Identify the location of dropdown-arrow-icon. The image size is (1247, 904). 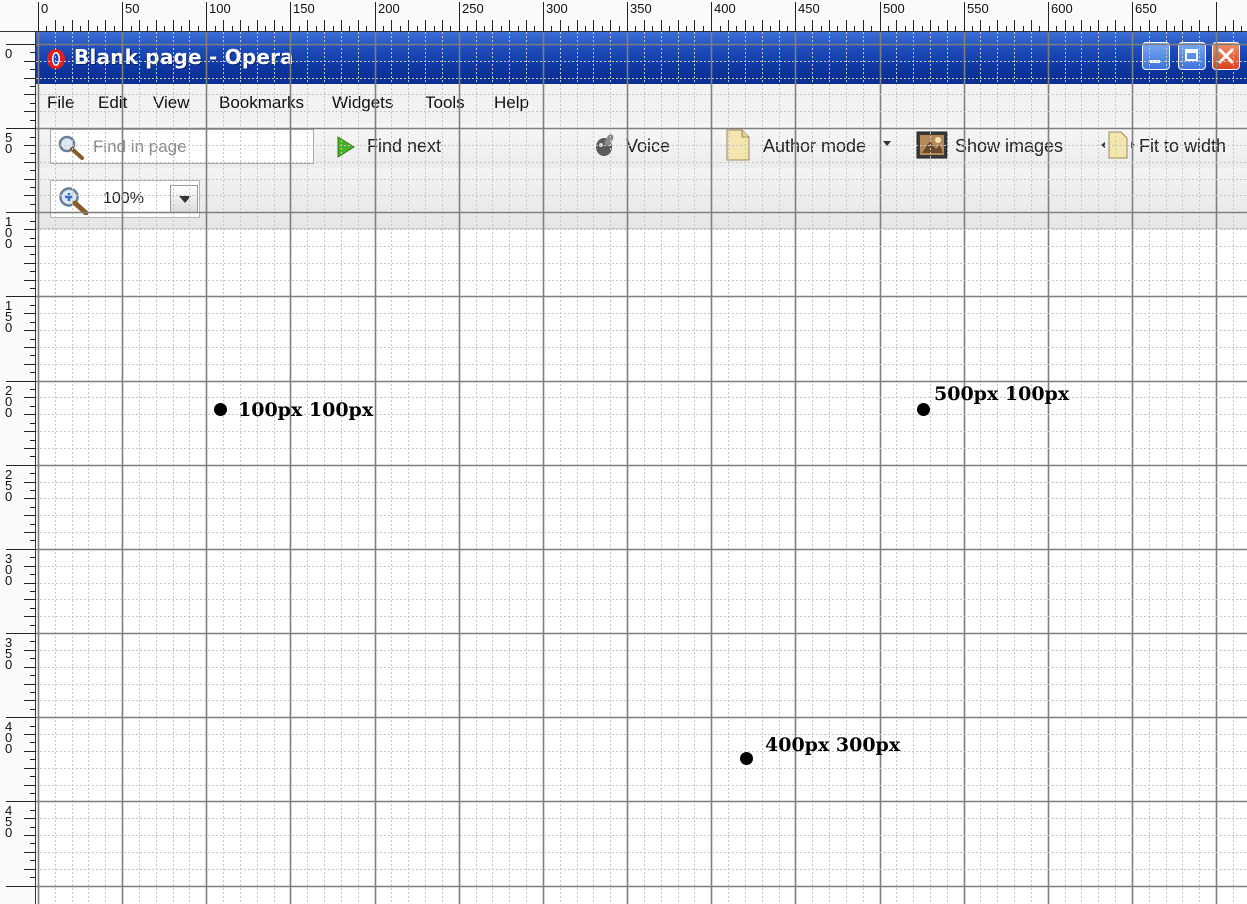
(887, 144).